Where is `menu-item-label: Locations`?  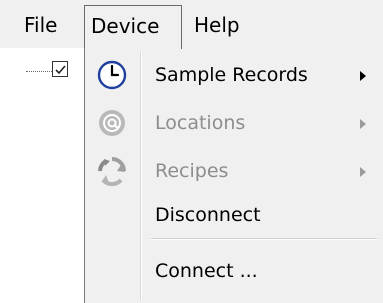 menu-item-label: Locations is located at coordinates (200, 123).